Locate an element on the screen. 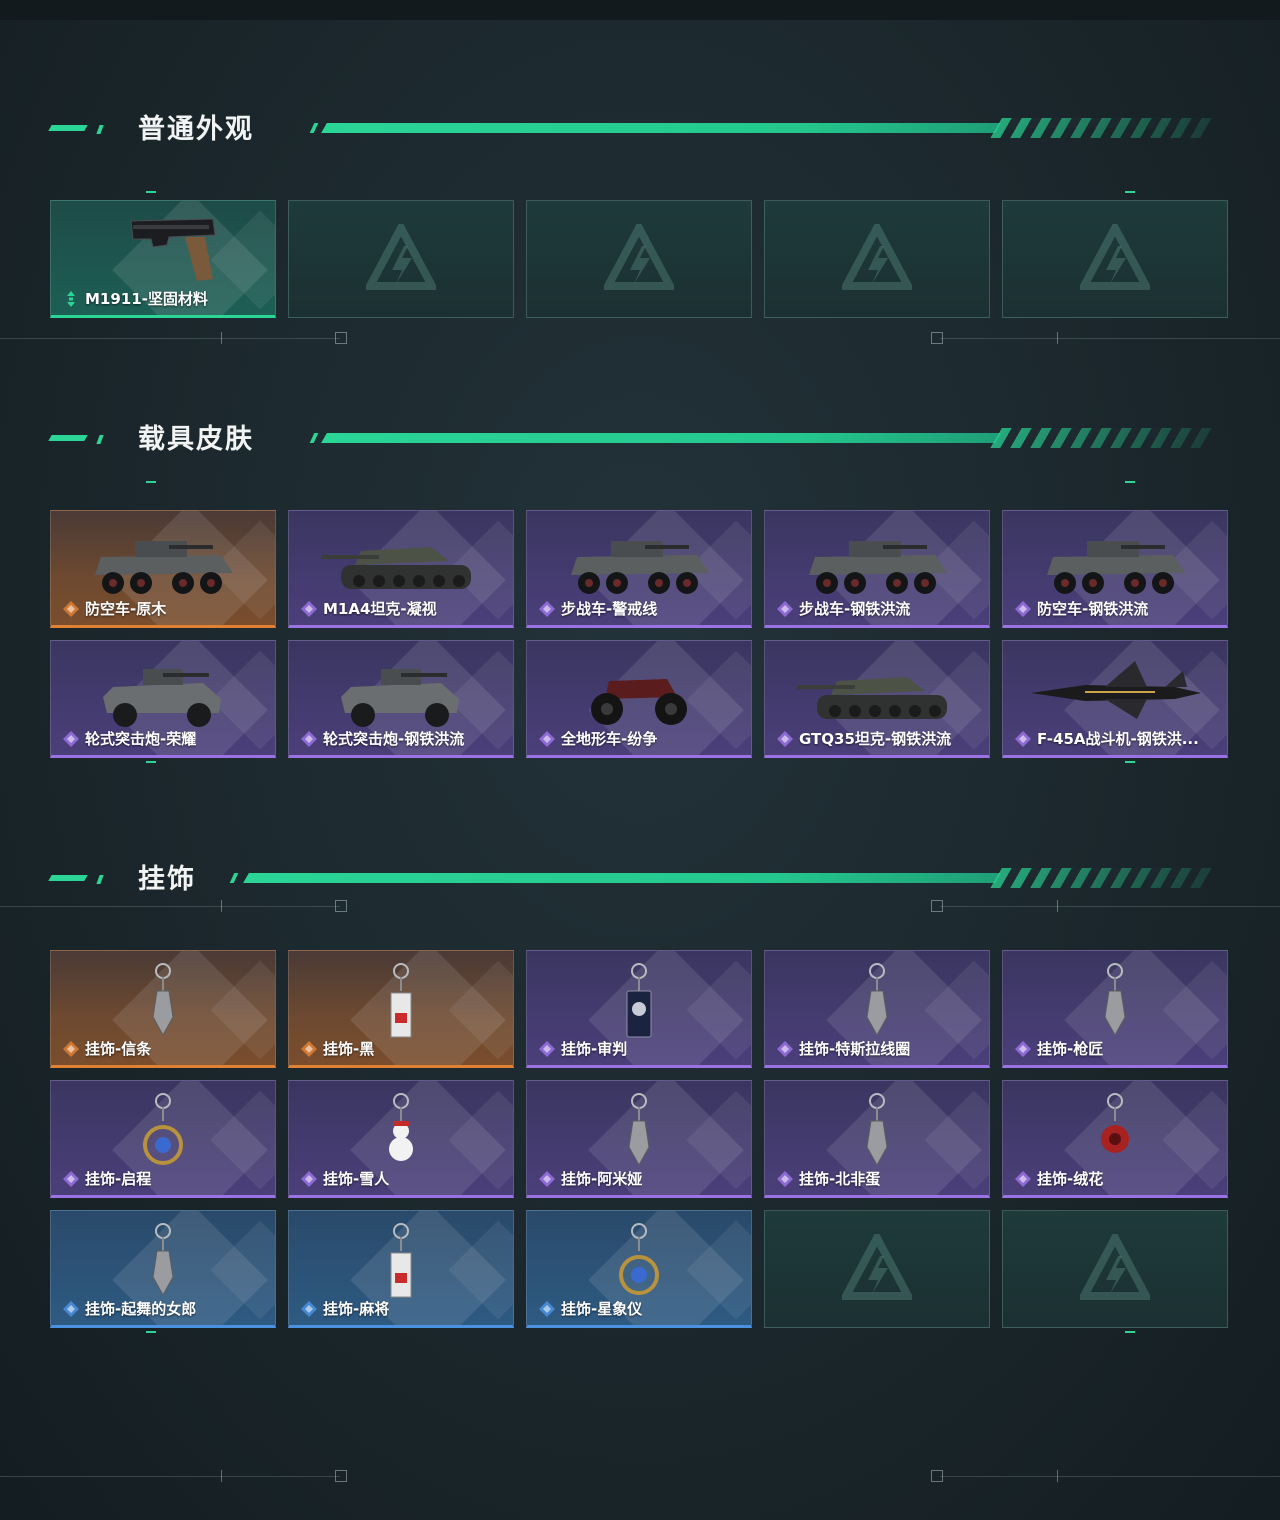  item-card: 轮式突击炮-荣耀 is located at coordinates (163, 699).